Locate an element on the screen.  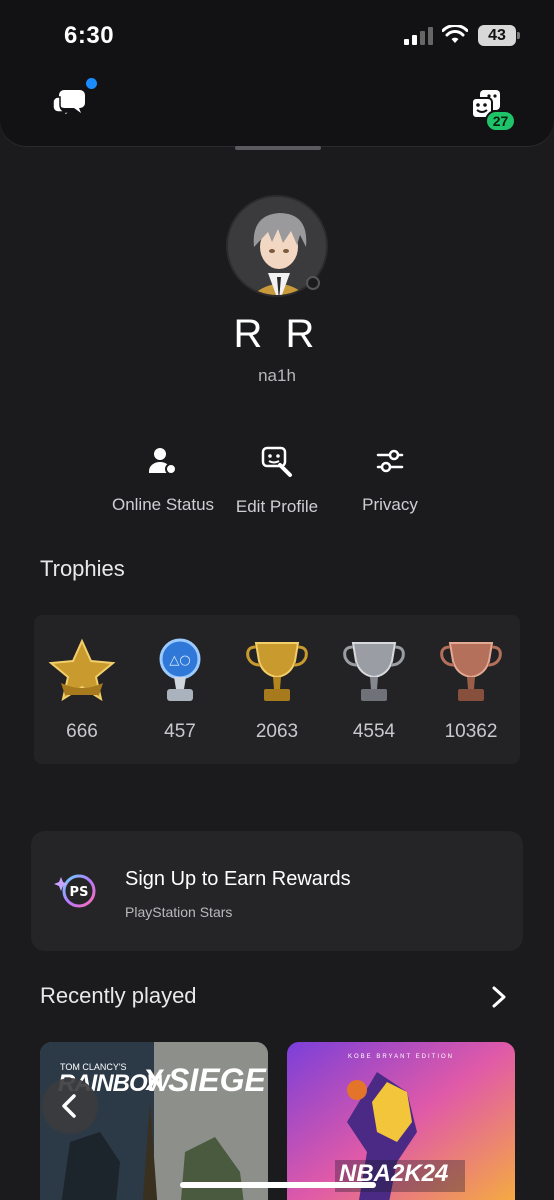
trophy-silver: 4554 is located at coordinates (374, 690).